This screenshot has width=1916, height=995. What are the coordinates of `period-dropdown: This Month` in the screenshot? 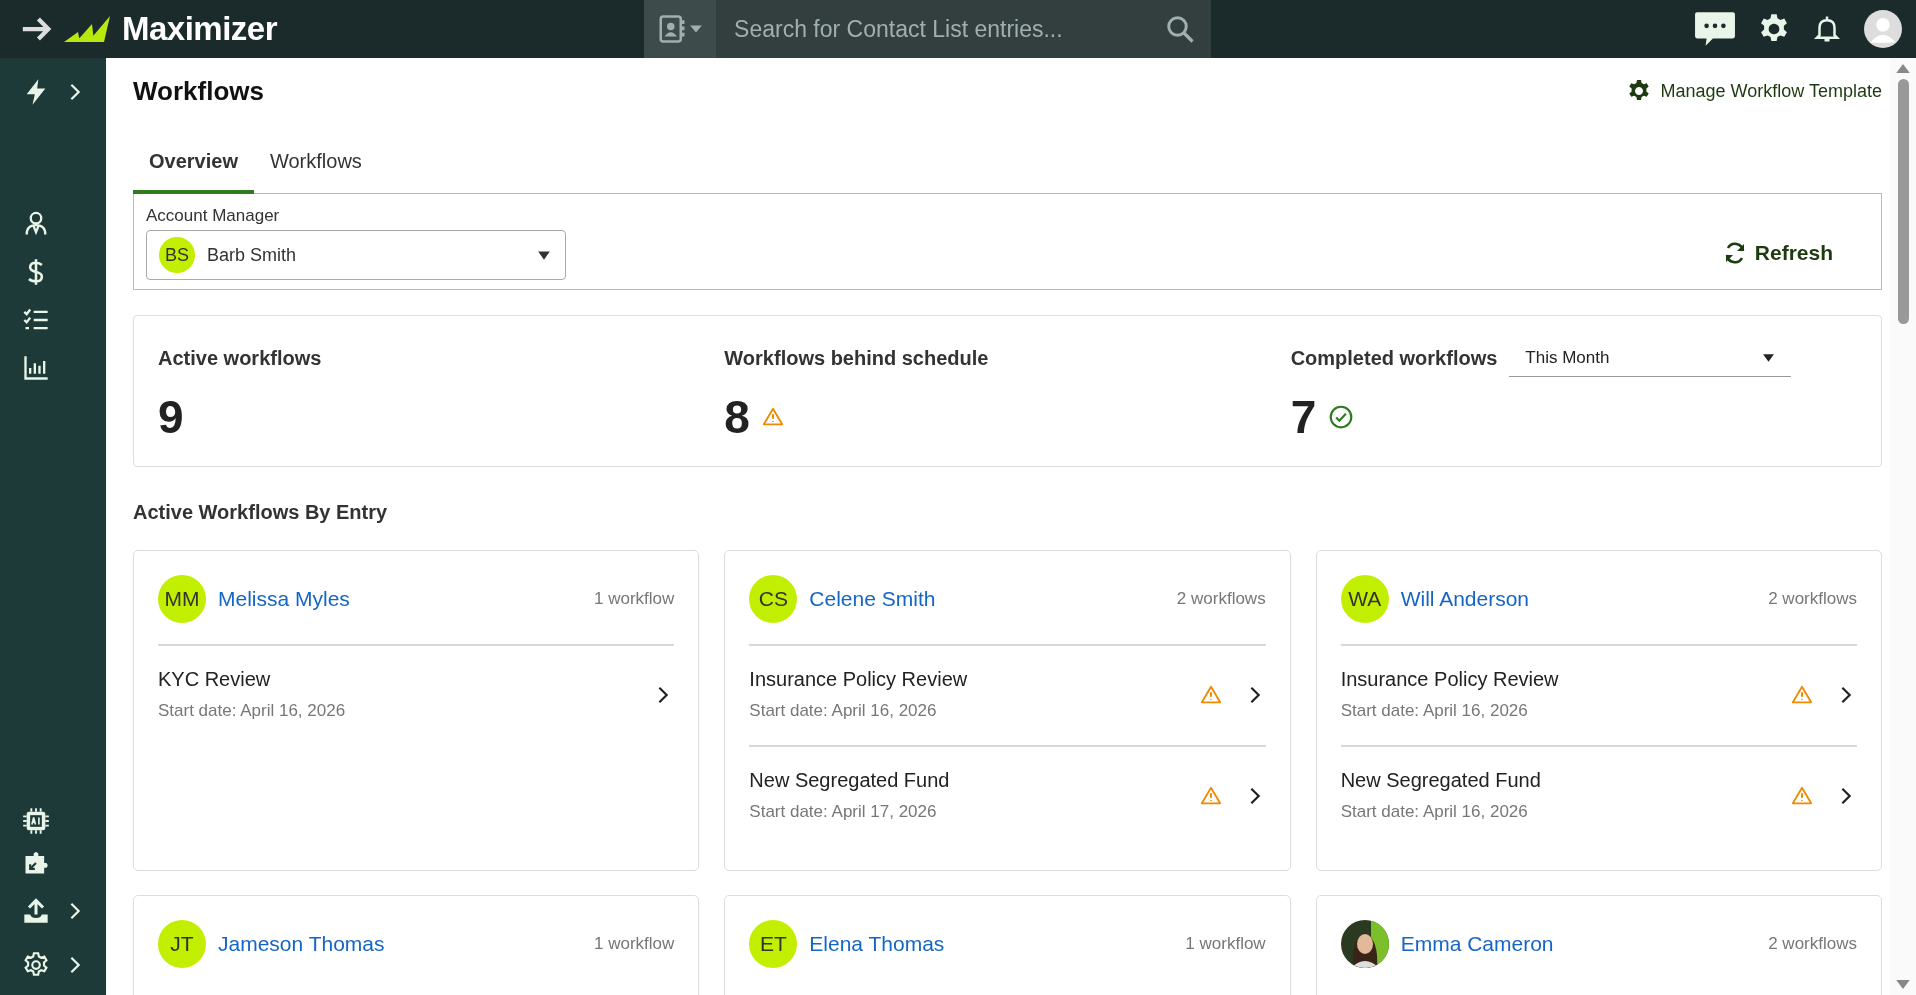 It's located at (1650, 358).